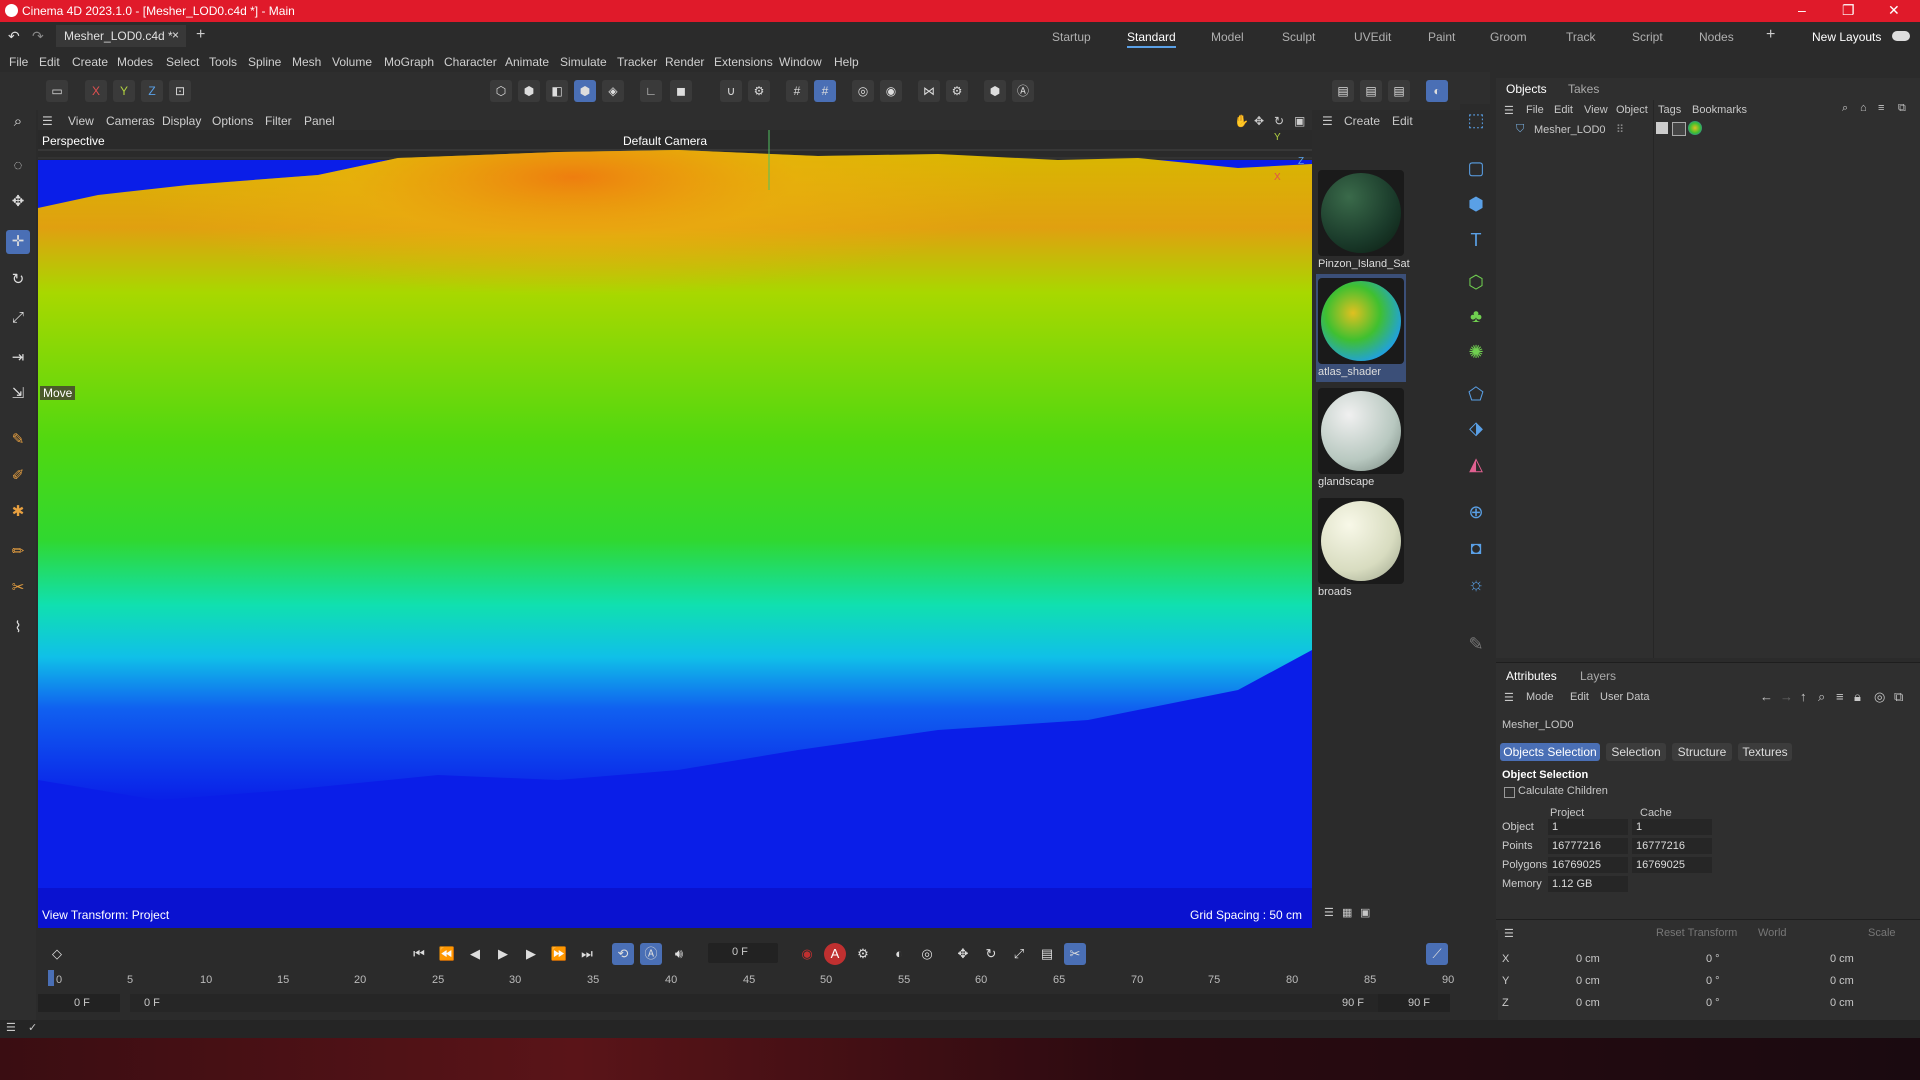 This screenshot has width=1920, height=1080. I want to click on generator-icon: ⬡, so click(1476, 282).